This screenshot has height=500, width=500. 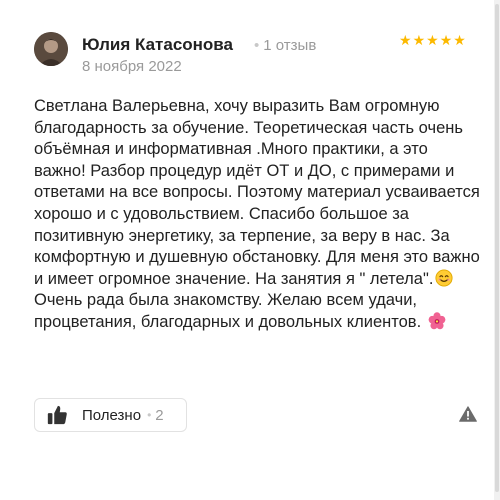 I want to click on scrollbar, so click(x=497, y=250).